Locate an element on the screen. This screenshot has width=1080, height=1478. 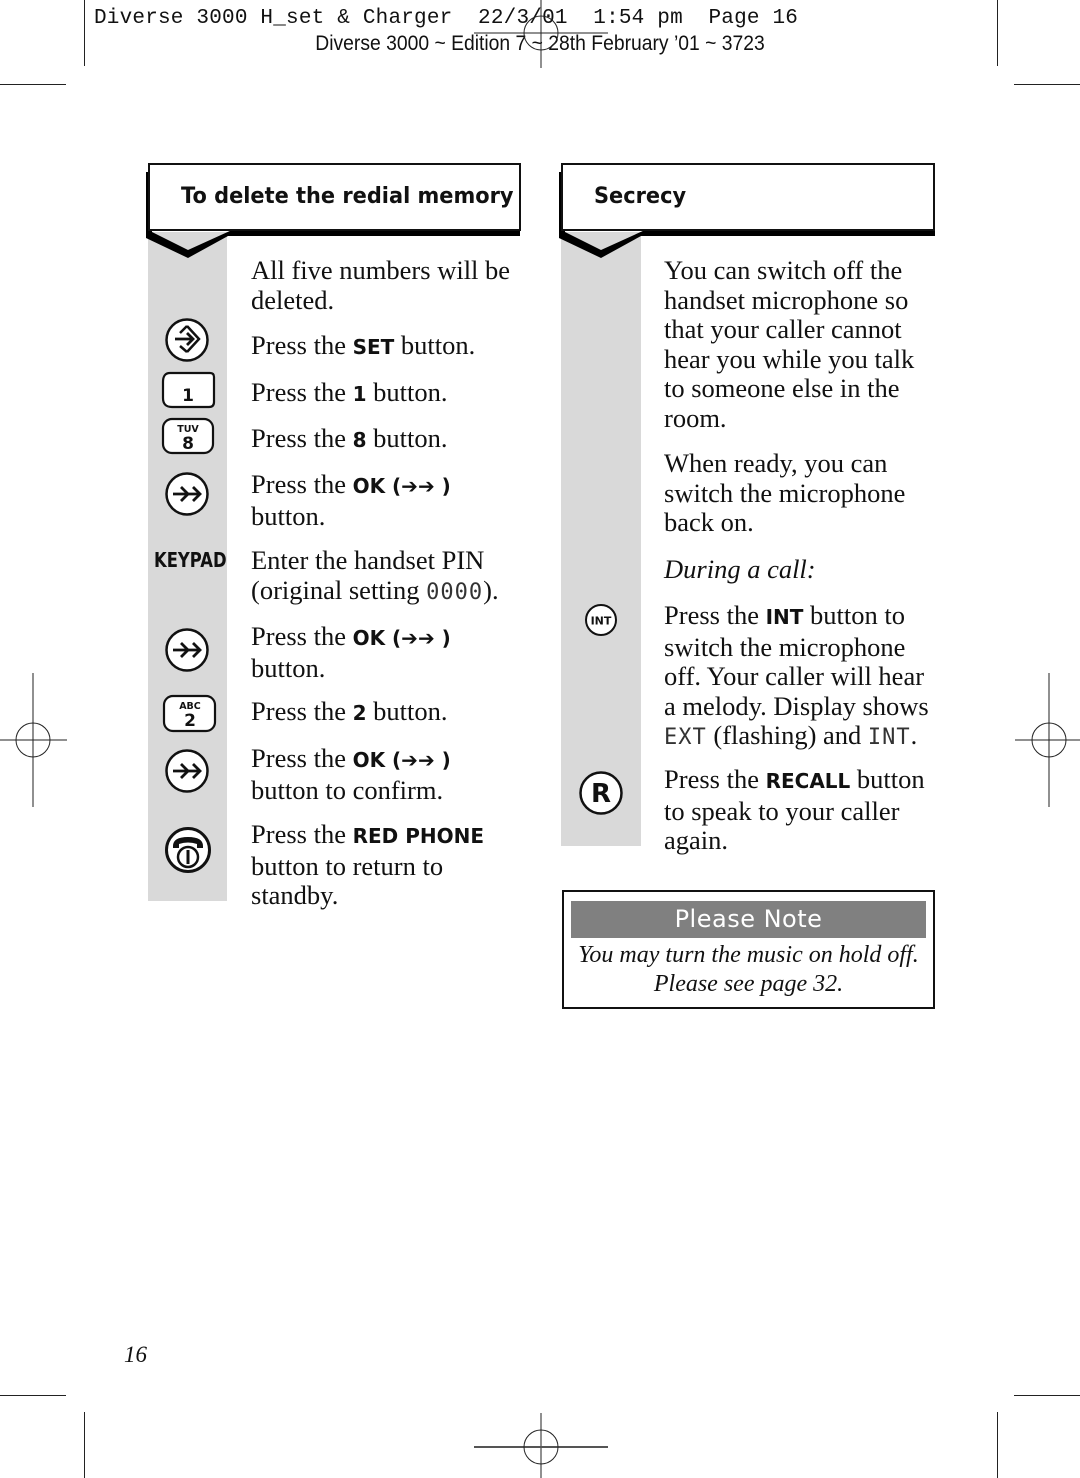
red-phone-icon is located at coordinates (188, 850).